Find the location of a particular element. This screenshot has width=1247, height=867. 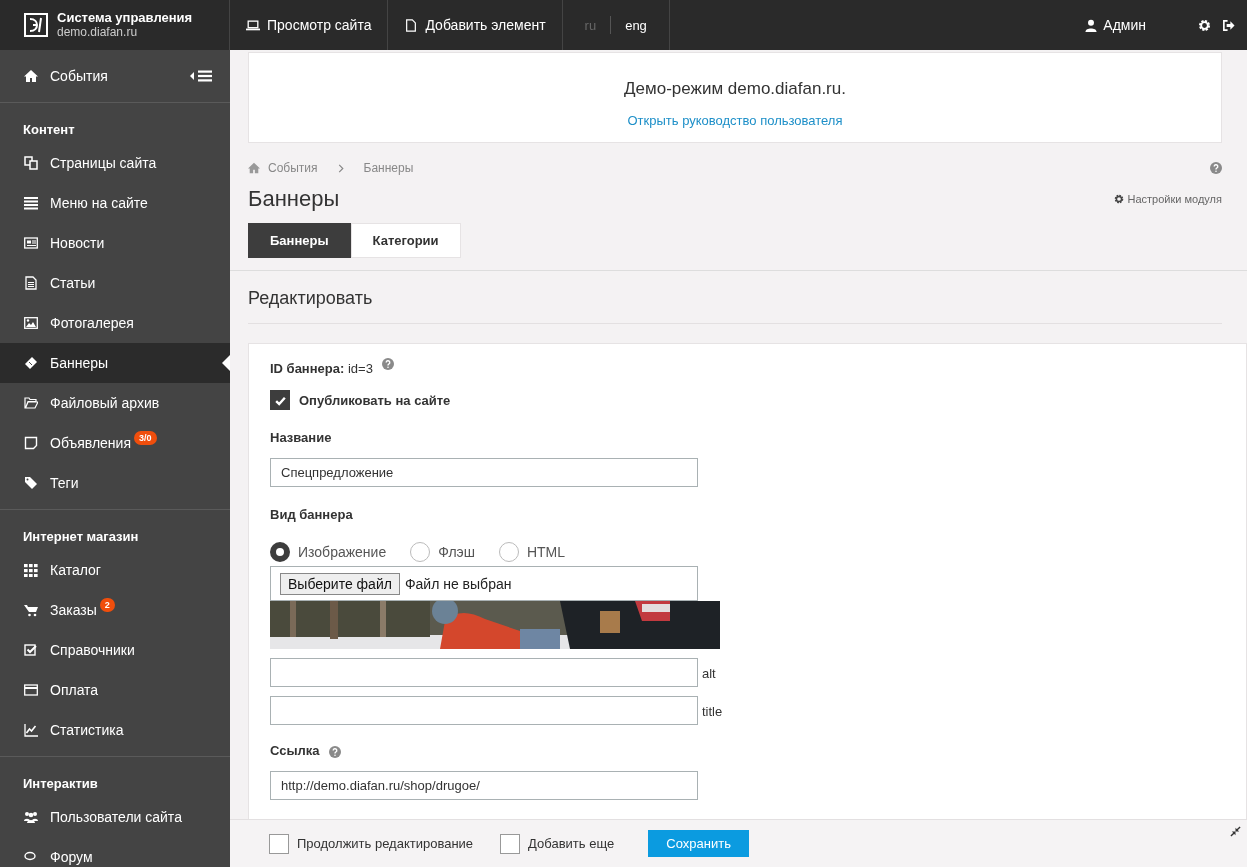

count-badge: 3/0 is located at coordinates (145, 438).